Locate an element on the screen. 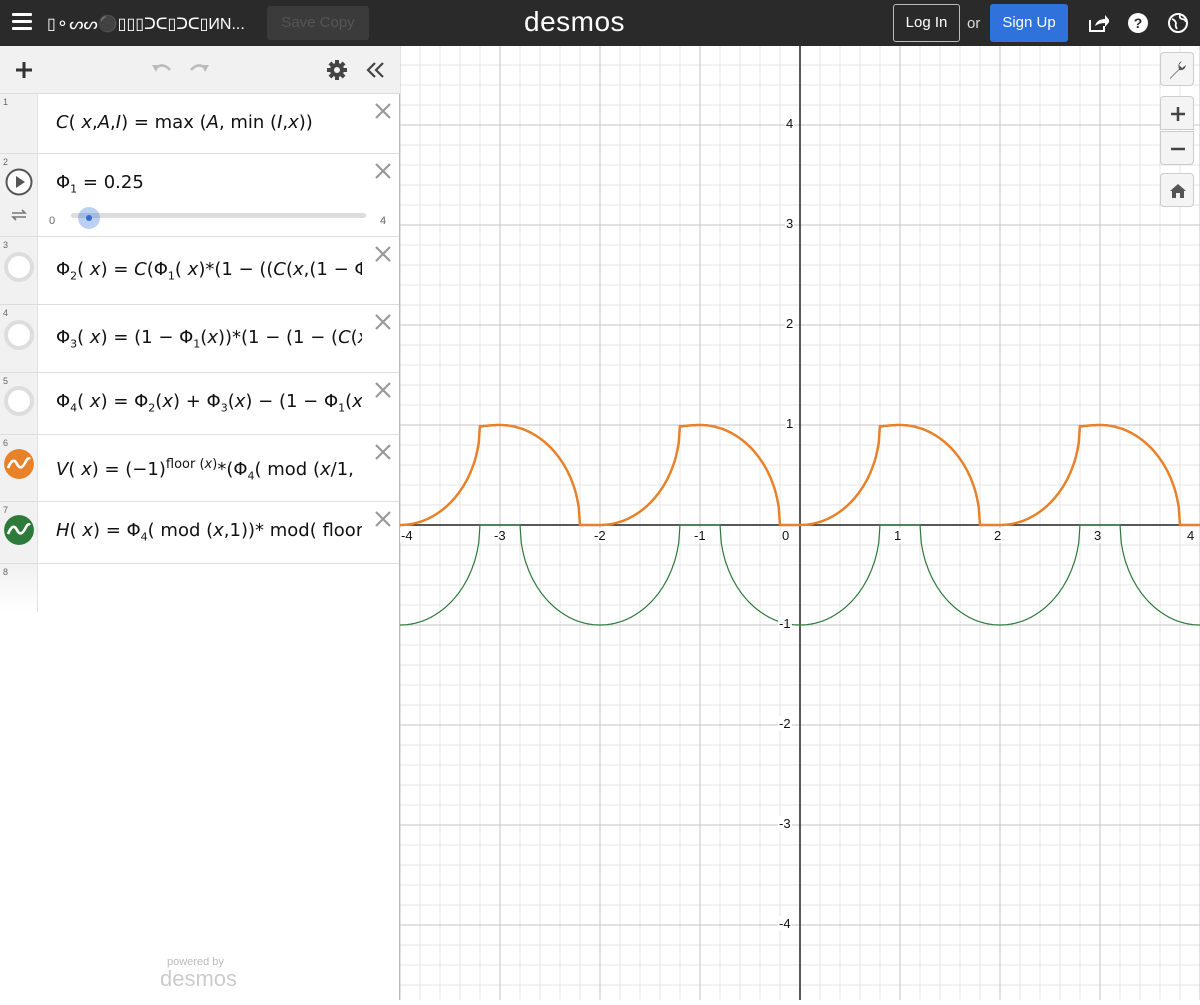  expression-formula: H( x) = Φ4( mod (x,1))* mod( floor is located at coordinates (209, 532).